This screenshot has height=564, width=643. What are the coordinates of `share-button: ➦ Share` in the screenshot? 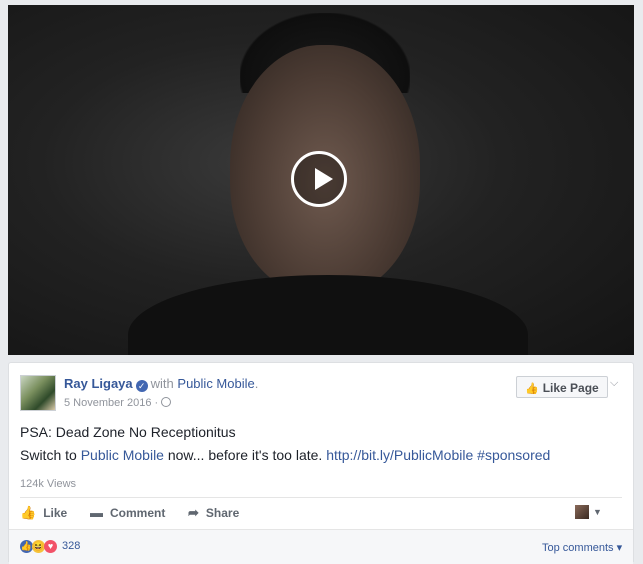 It's located at (213, 513).